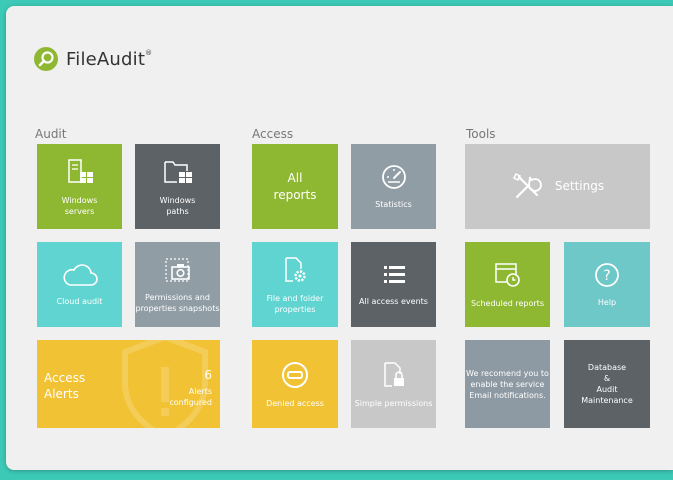 The width and height of the screenshot is (673, 480). I want to click on tile-label: Cloud audit, so click(79, 301).